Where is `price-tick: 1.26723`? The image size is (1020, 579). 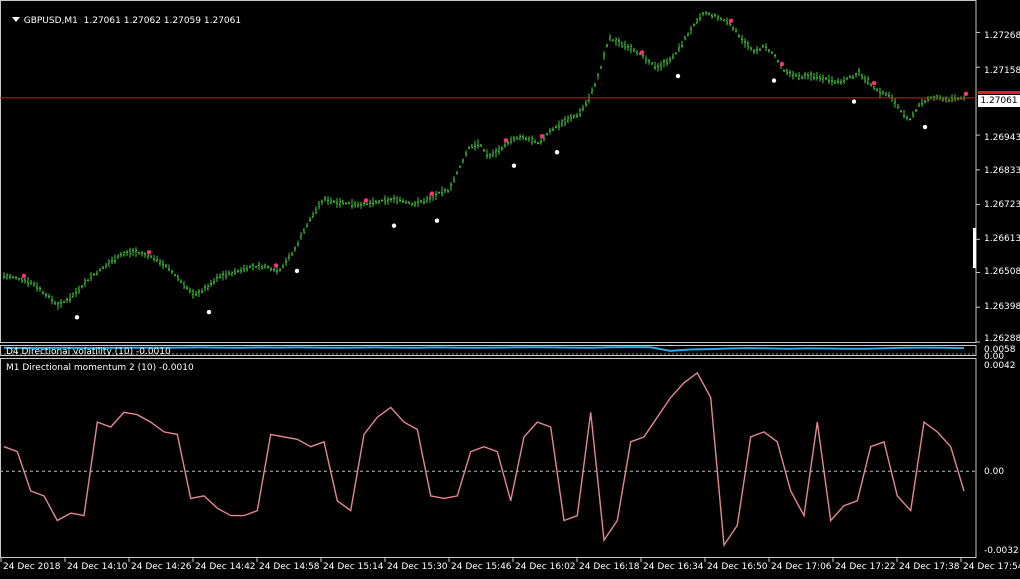 price-tick: 1.26723 is located at coordinates (1002, 205).